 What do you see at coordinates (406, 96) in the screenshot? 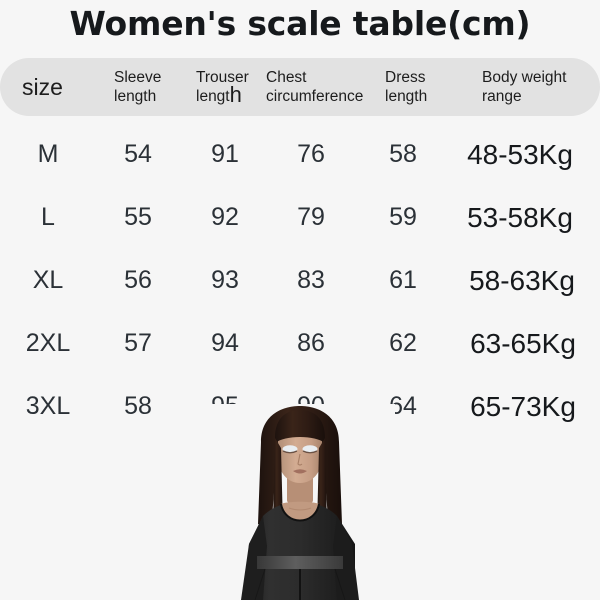
I see `column-header-dress-line2: length` at bounding box center [406, 96].